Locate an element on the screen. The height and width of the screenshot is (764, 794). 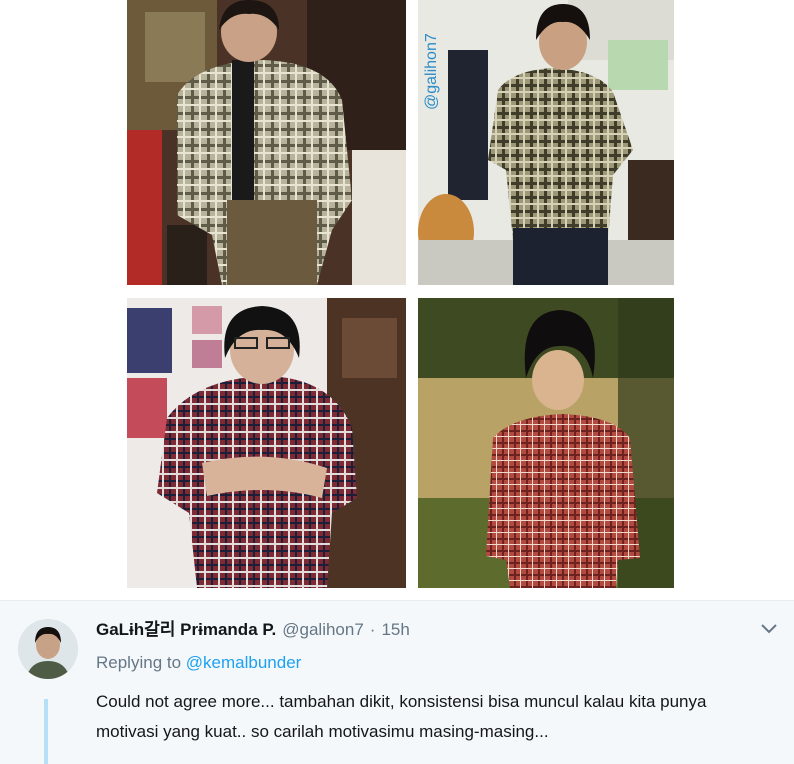
after-photo-top is located at coordinates (546, 142).